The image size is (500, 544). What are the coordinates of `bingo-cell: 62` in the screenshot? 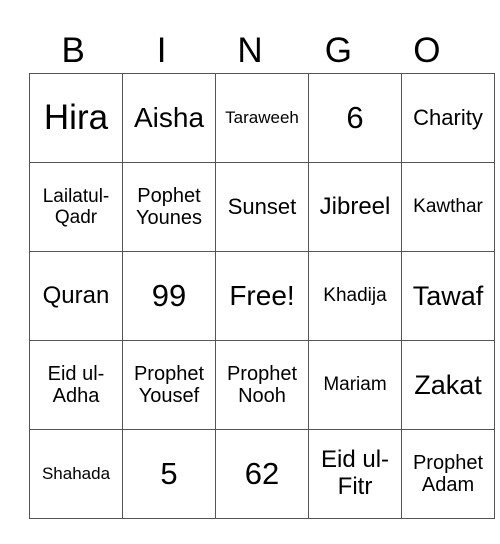 It's located at (262, 474).